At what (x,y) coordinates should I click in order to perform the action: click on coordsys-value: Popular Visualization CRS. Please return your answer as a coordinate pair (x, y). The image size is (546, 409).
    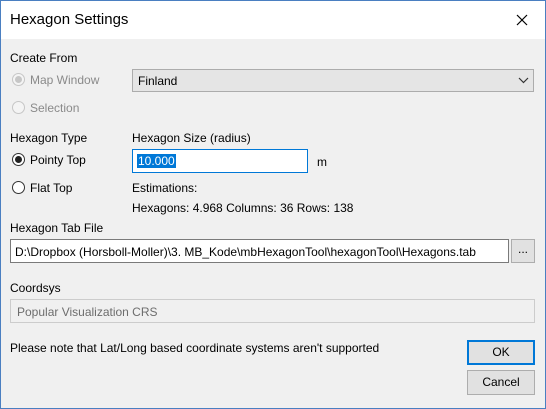
    Looking at the image, I should click on (87, 312).